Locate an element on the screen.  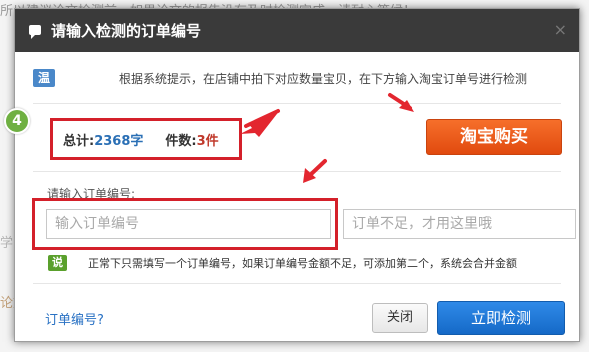
totals-summary: 总计:2368字 件数:3件 is located at coordinates (141, 139).